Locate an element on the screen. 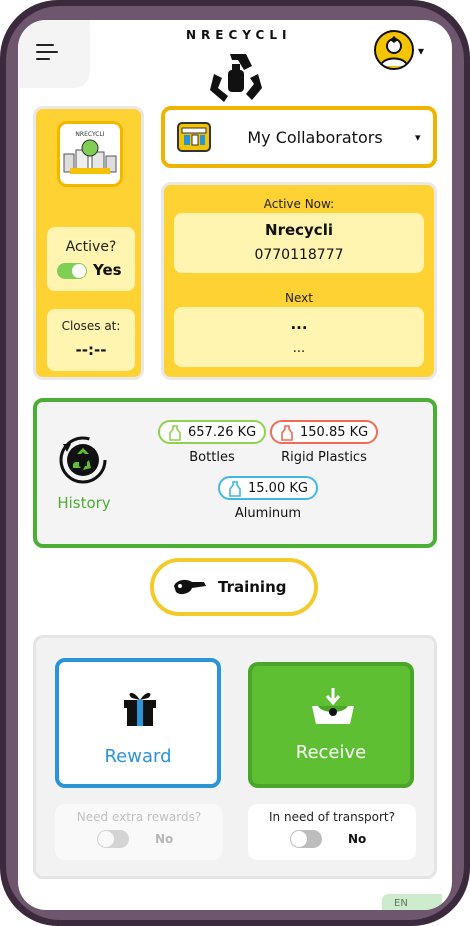  active-now-phone: 0770118777 is located at coordinates (299, 255).